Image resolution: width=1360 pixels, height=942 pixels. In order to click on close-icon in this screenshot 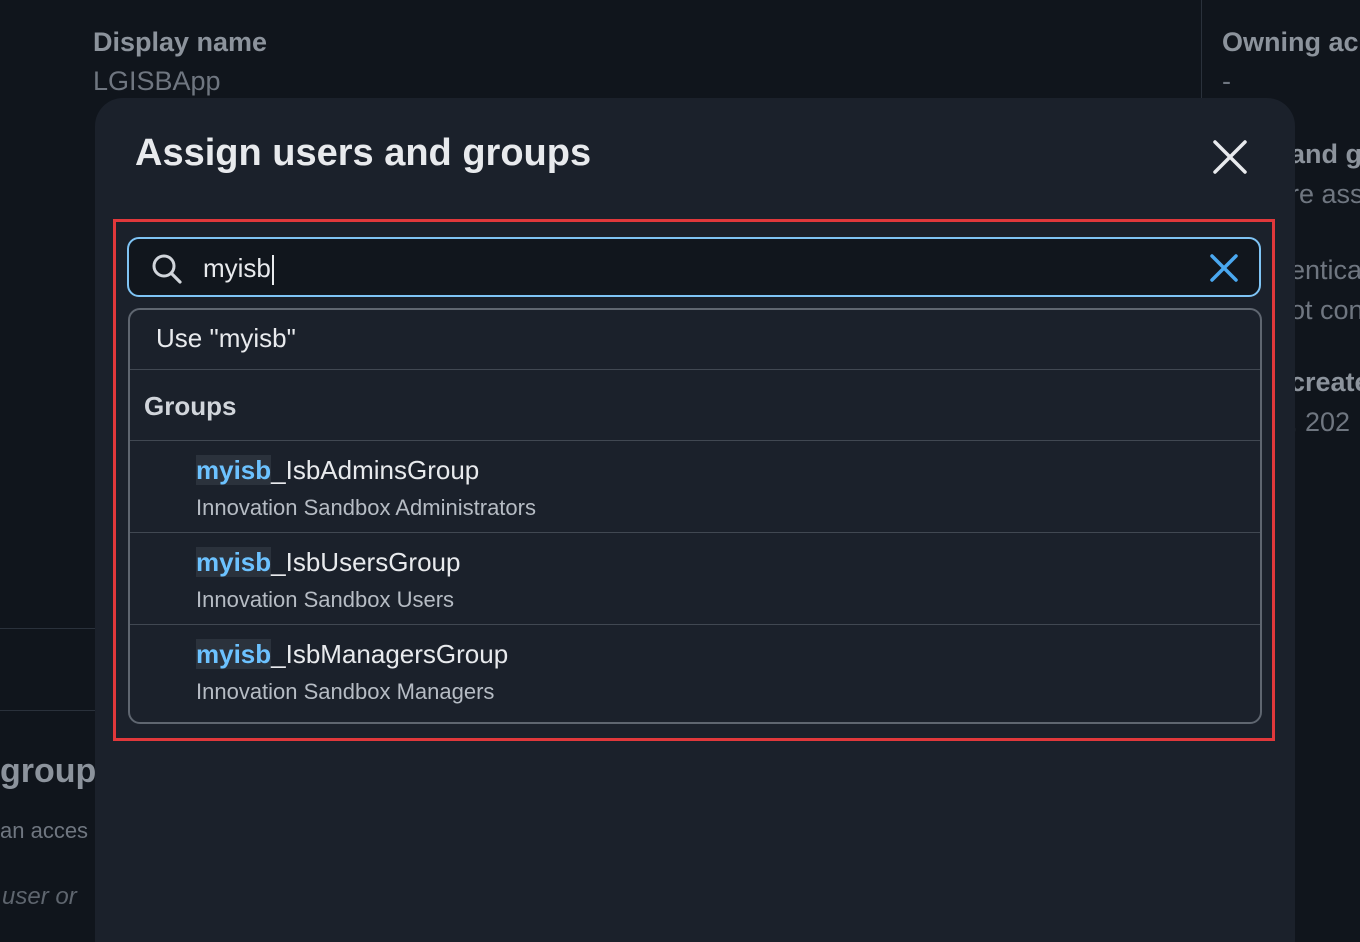, I will do `click(1230, 157)`.